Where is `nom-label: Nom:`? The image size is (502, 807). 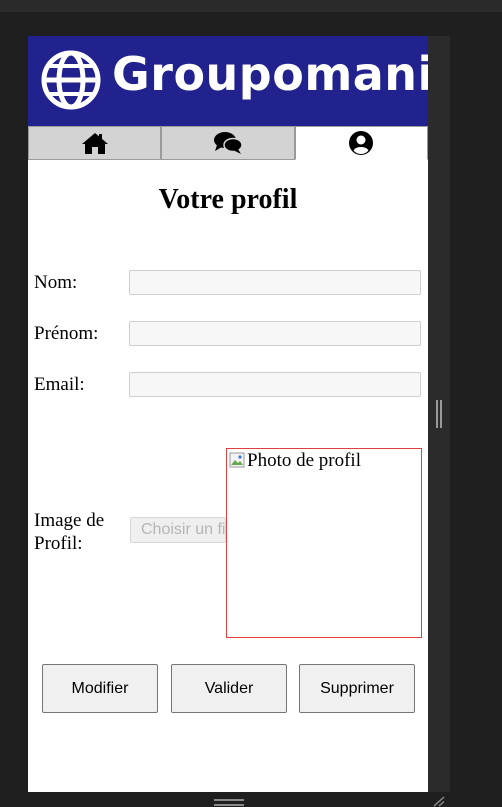
nom-label: Nom: is located at coordinates (56, 282).